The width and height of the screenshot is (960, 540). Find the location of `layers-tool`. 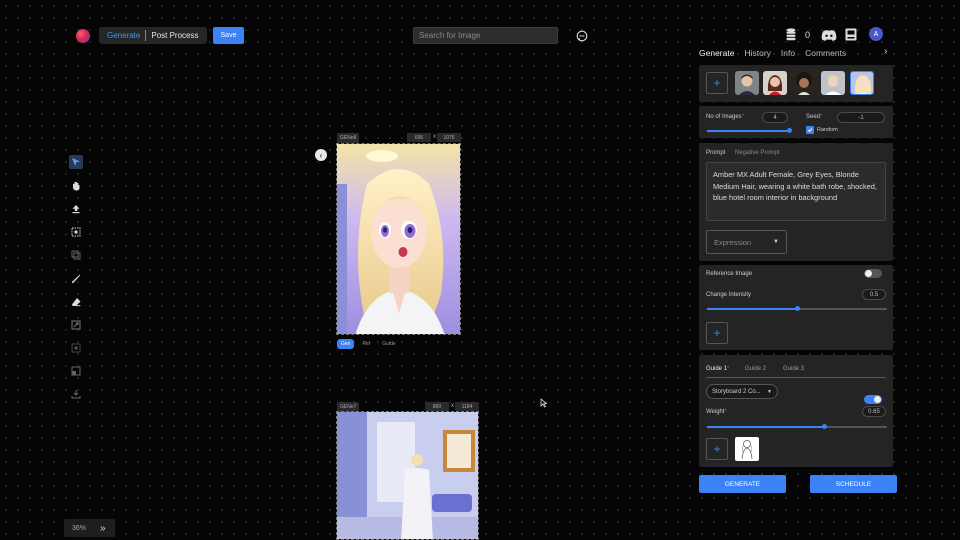

layers-tool is located at coordinates (76, 255).